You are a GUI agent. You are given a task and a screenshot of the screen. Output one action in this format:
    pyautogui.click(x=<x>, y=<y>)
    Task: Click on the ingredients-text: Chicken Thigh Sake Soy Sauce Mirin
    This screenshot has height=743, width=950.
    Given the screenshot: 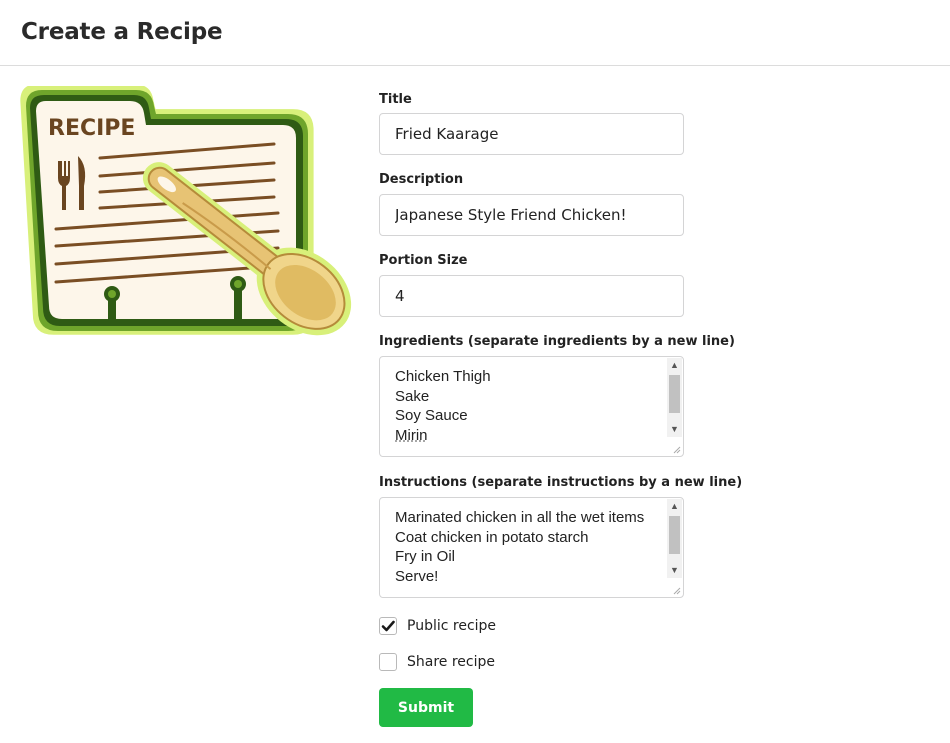 What is the action you would take?
    pyautogui.click(x=530, y=406)
    